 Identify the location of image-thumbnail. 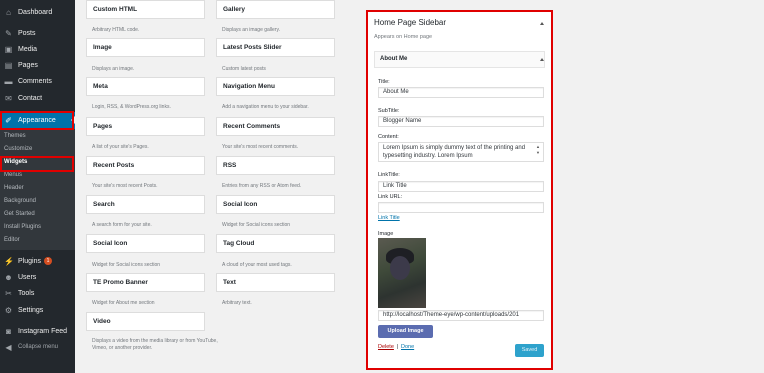
(402, 273).